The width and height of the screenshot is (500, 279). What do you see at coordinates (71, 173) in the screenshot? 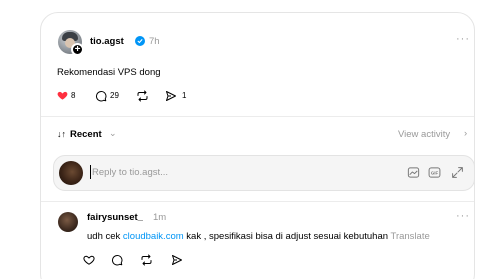
I see `current-user-avatar` at bounding box center [71, 173].